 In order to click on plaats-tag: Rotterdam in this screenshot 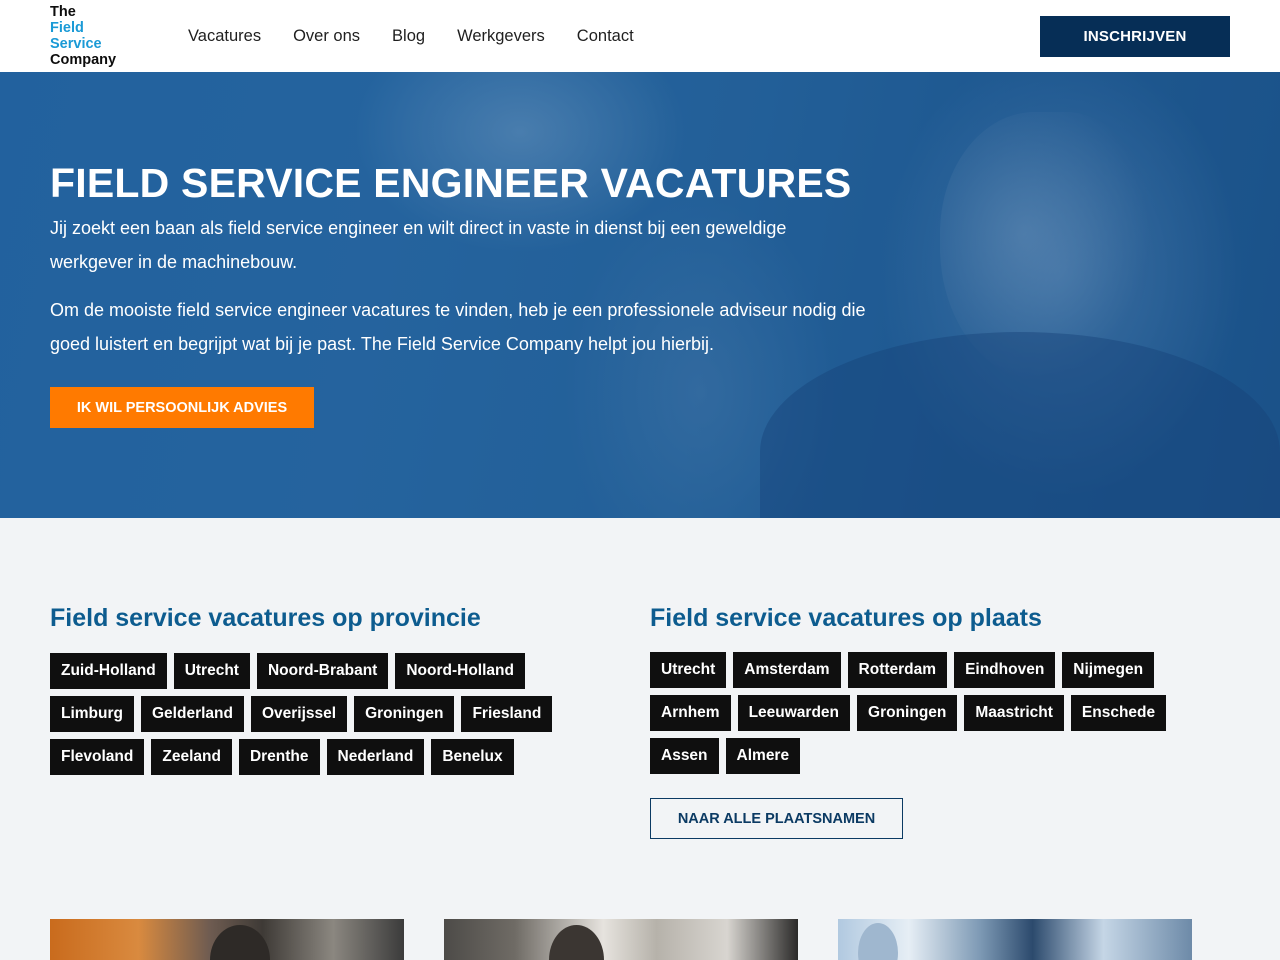, I will do `click(897, 670)`.